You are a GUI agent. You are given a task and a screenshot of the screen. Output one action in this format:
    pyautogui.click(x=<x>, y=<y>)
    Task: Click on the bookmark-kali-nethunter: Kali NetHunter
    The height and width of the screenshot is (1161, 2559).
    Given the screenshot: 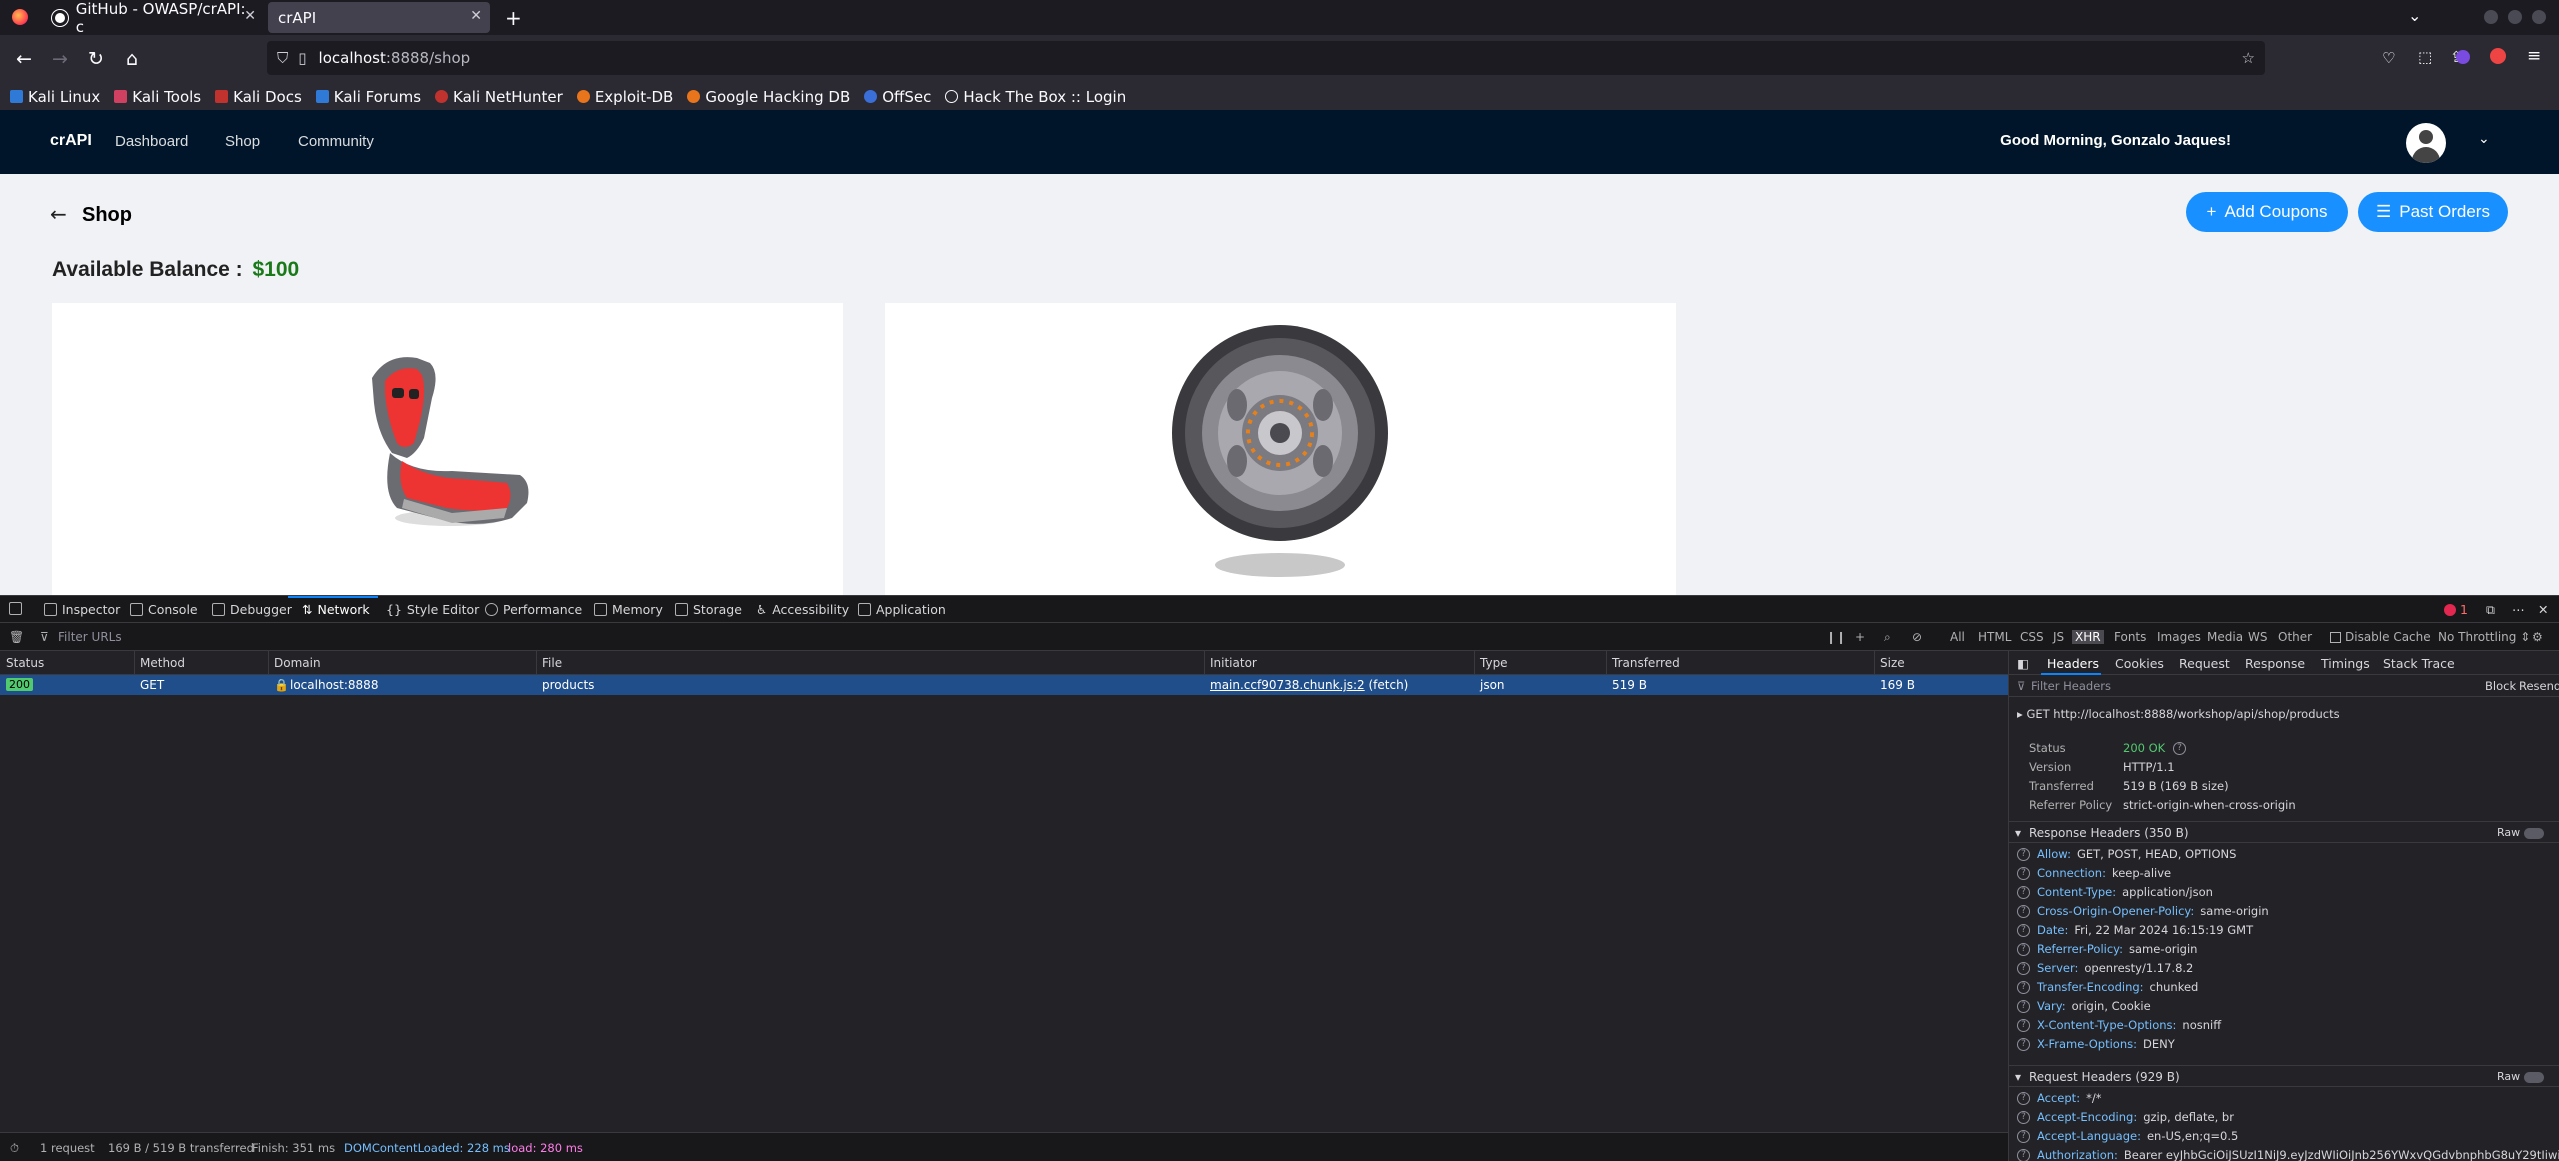 What is the action you would take?
    pyautogui.click(x=499, y=97)
    